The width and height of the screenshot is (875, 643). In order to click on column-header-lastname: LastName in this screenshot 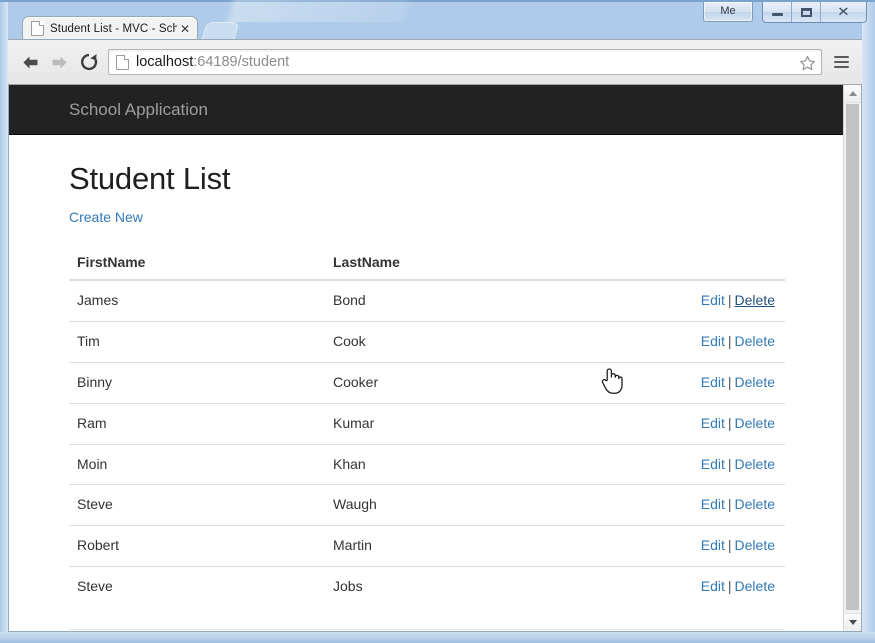, I will do `click(453, 264)`.